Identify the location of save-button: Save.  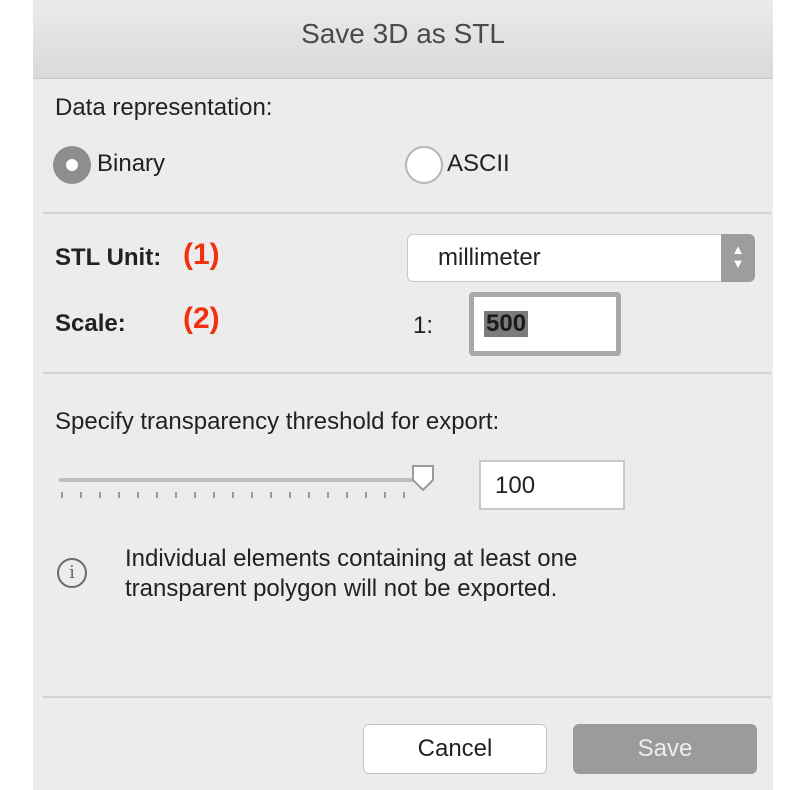
(665, 749).